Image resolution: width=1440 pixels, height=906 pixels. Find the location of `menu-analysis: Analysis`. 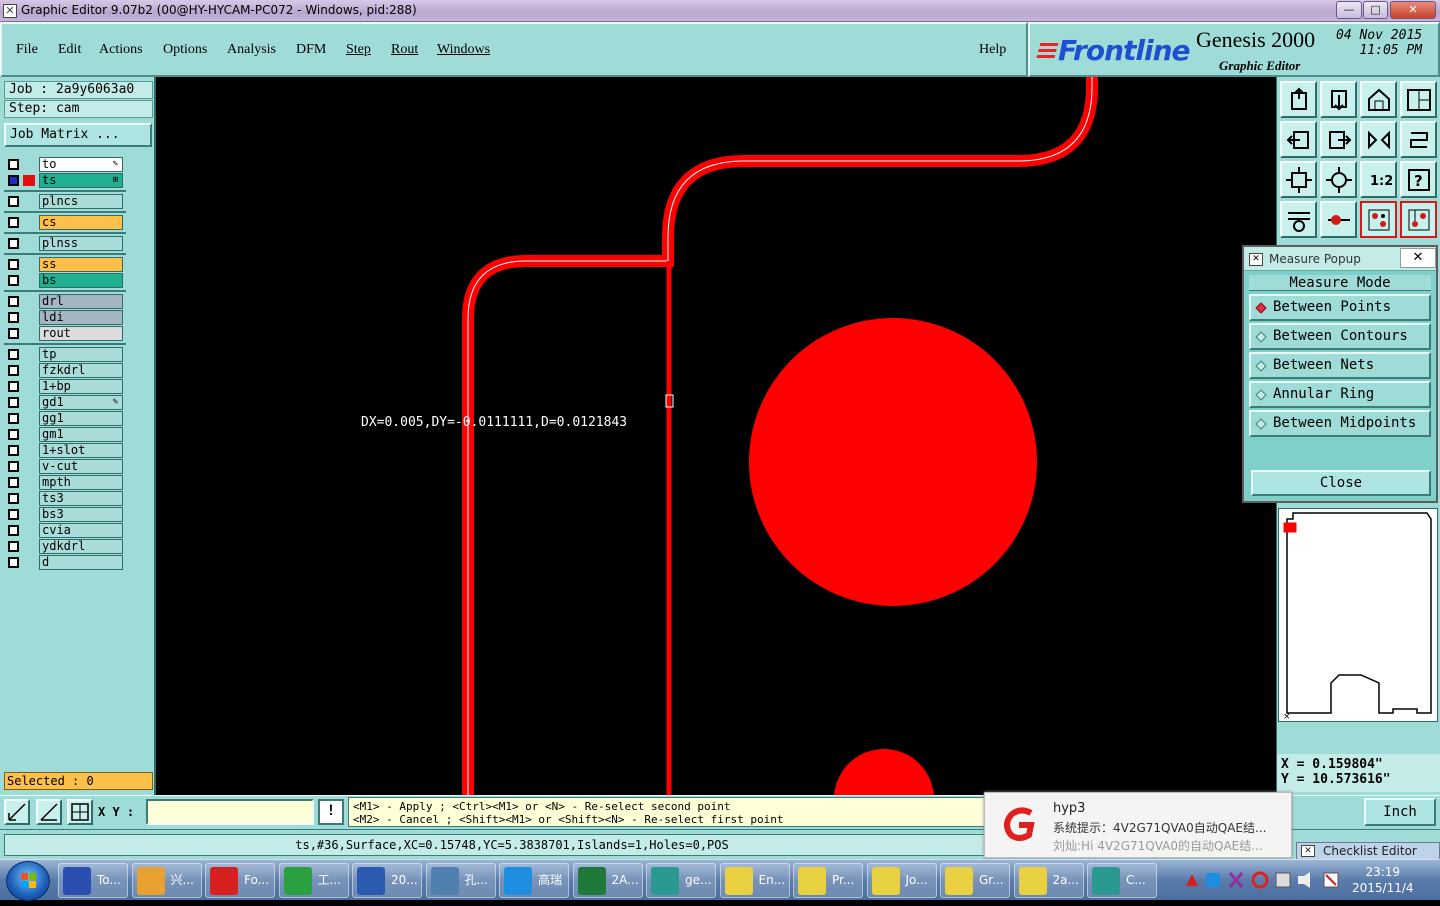

menu-analysis: Analysis is located at coordinates (251, 50).